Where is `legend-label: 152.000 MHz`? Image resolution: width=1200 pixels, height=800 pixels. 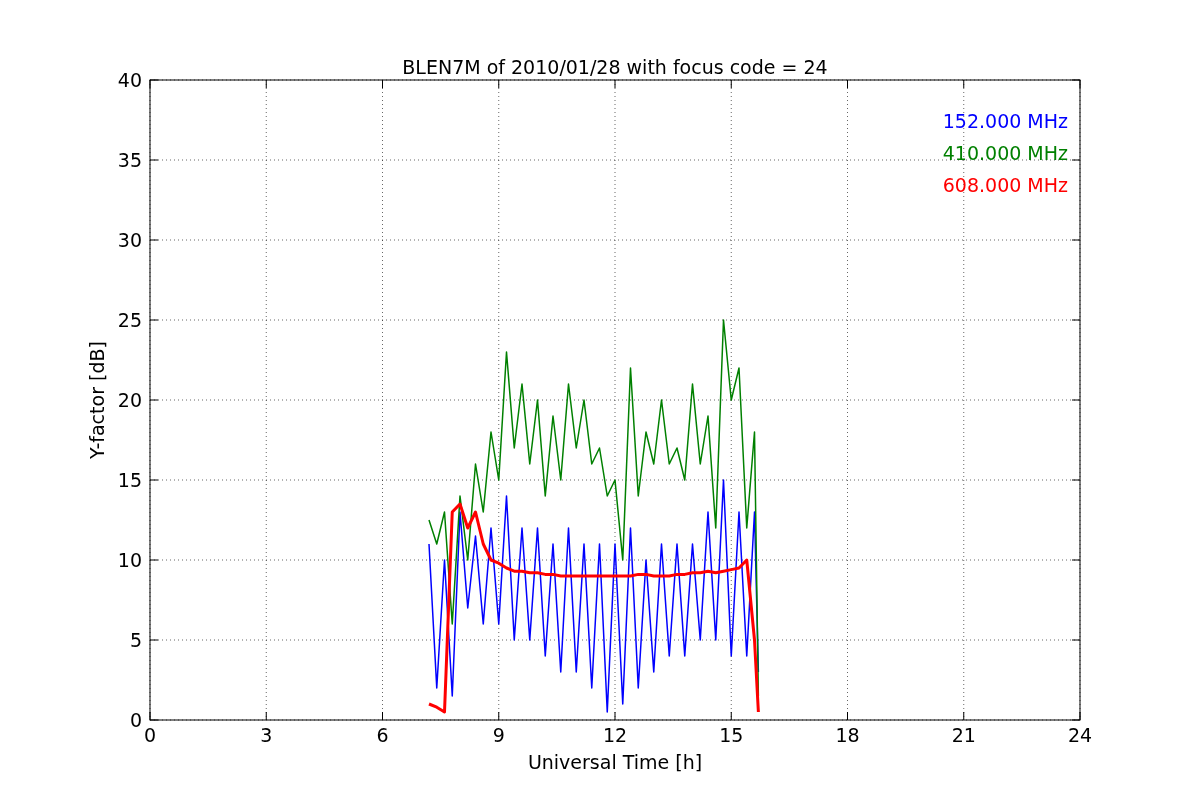 legend-label: 152.000 MHz is located at coordinates (1005, 121).